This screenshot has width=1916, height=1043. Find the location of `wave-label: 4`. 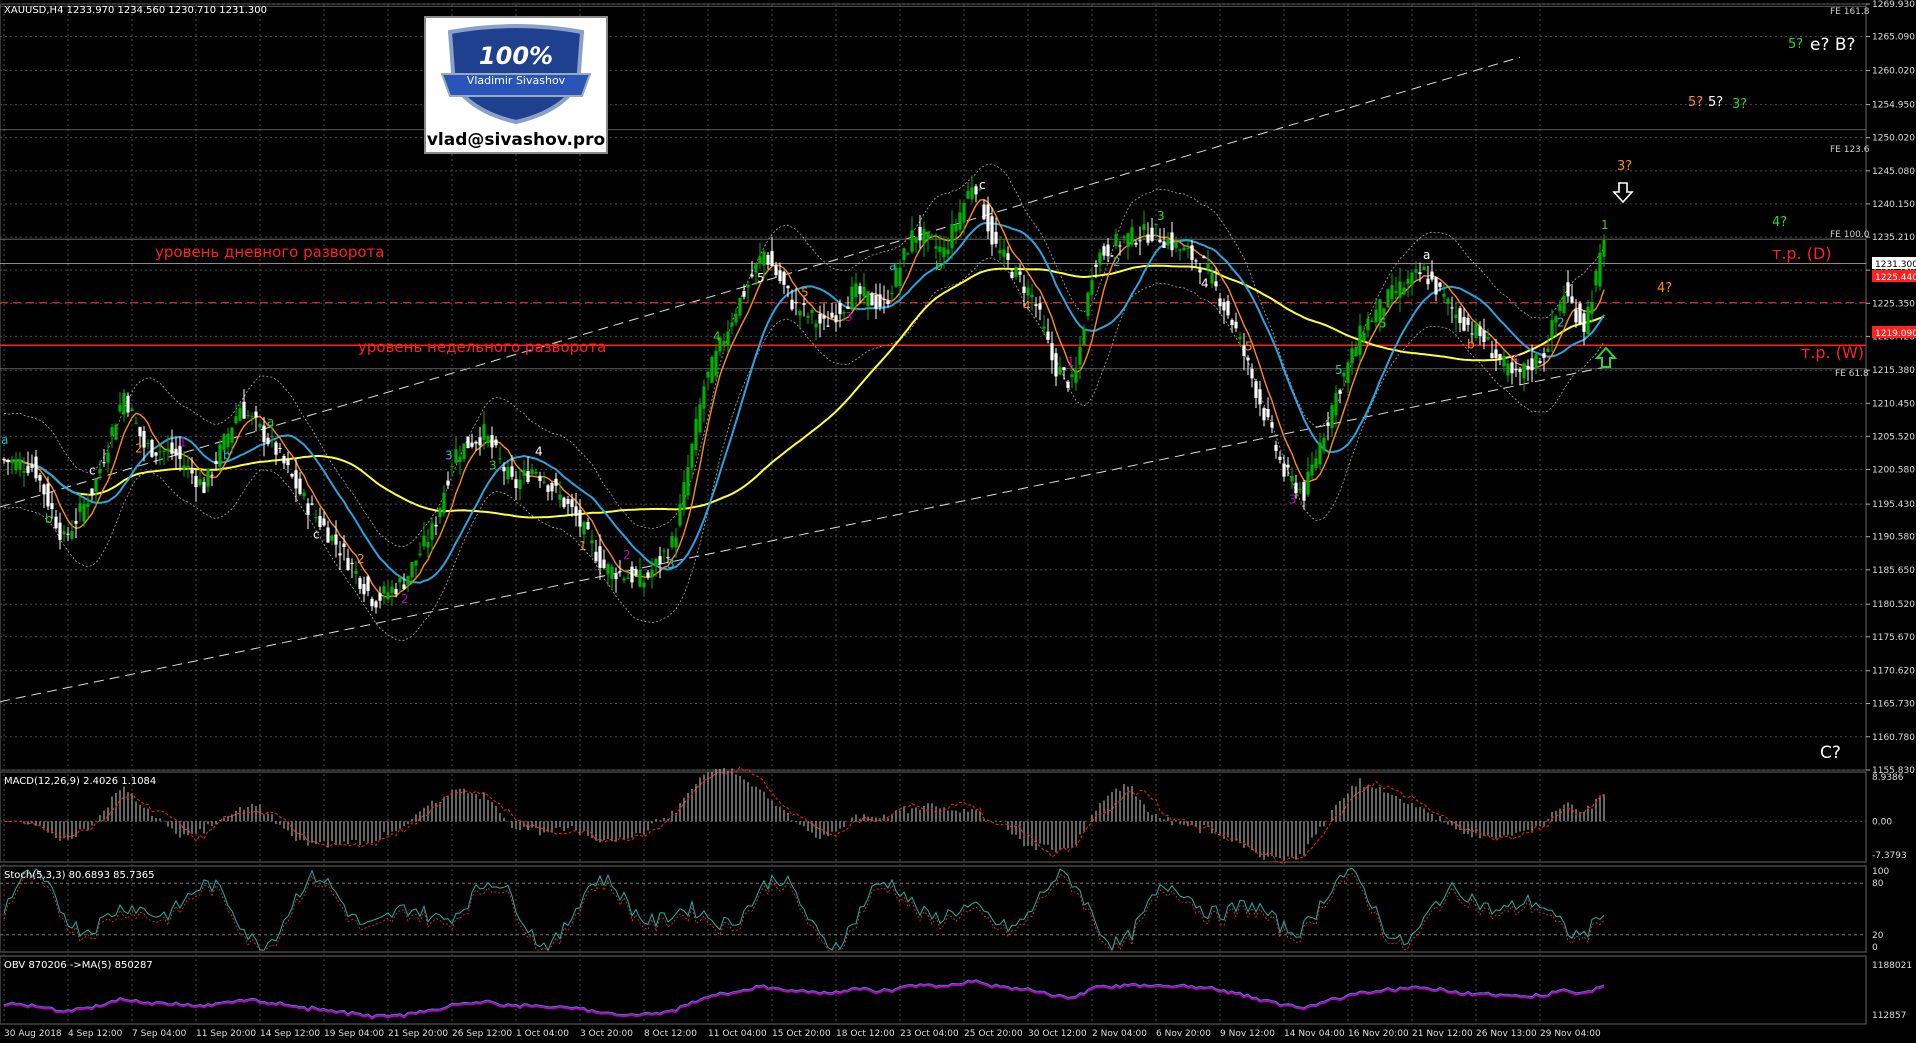

wave-label: 4 is located at coordinates (1205, 283).